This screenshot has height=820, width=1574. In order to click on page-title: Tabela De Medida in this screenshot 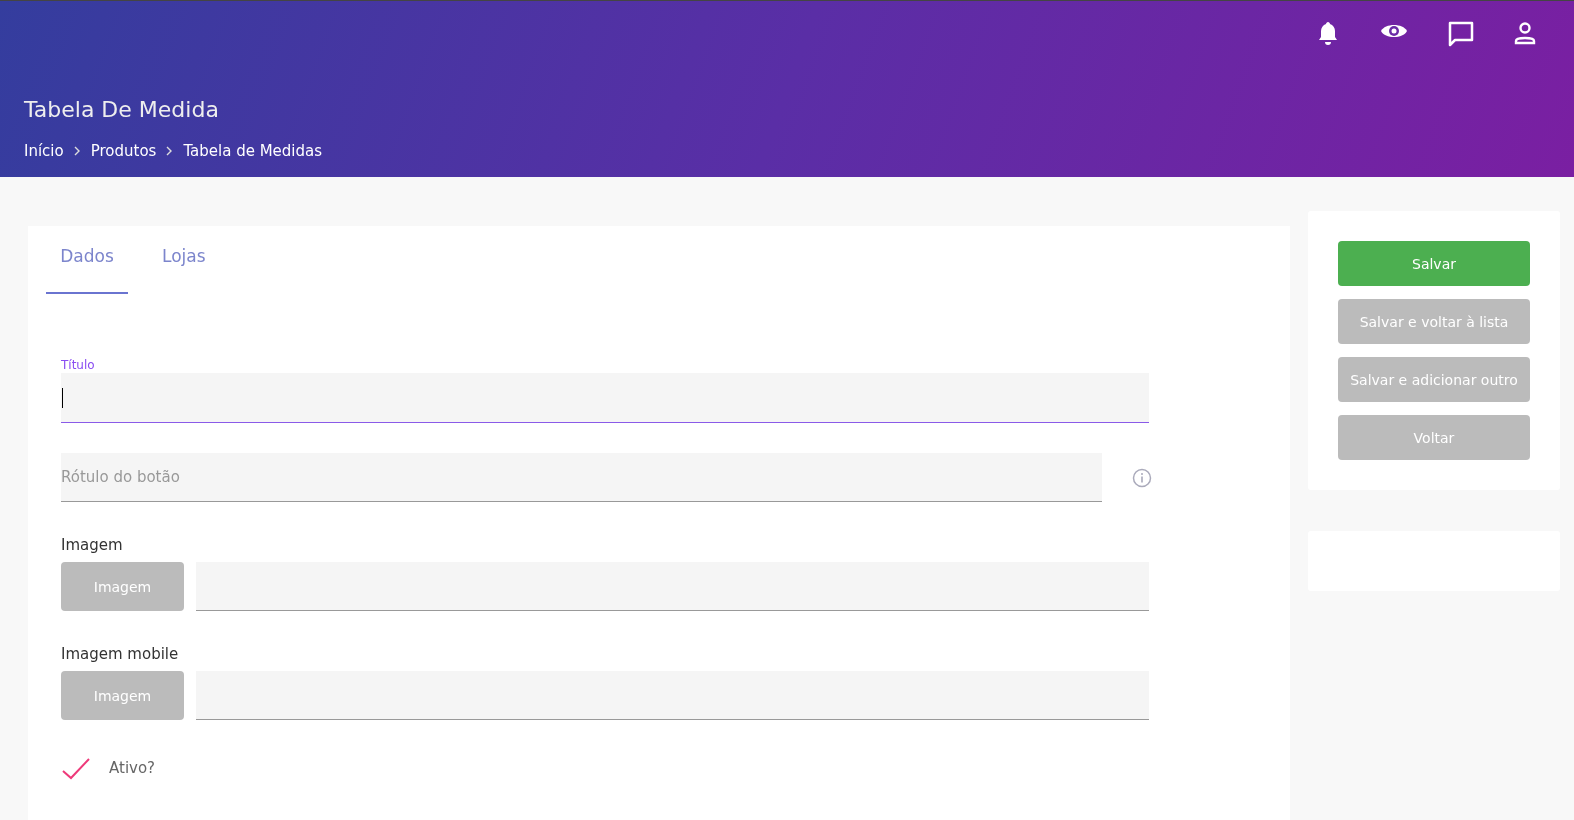, I will do `click(122, 109)`.